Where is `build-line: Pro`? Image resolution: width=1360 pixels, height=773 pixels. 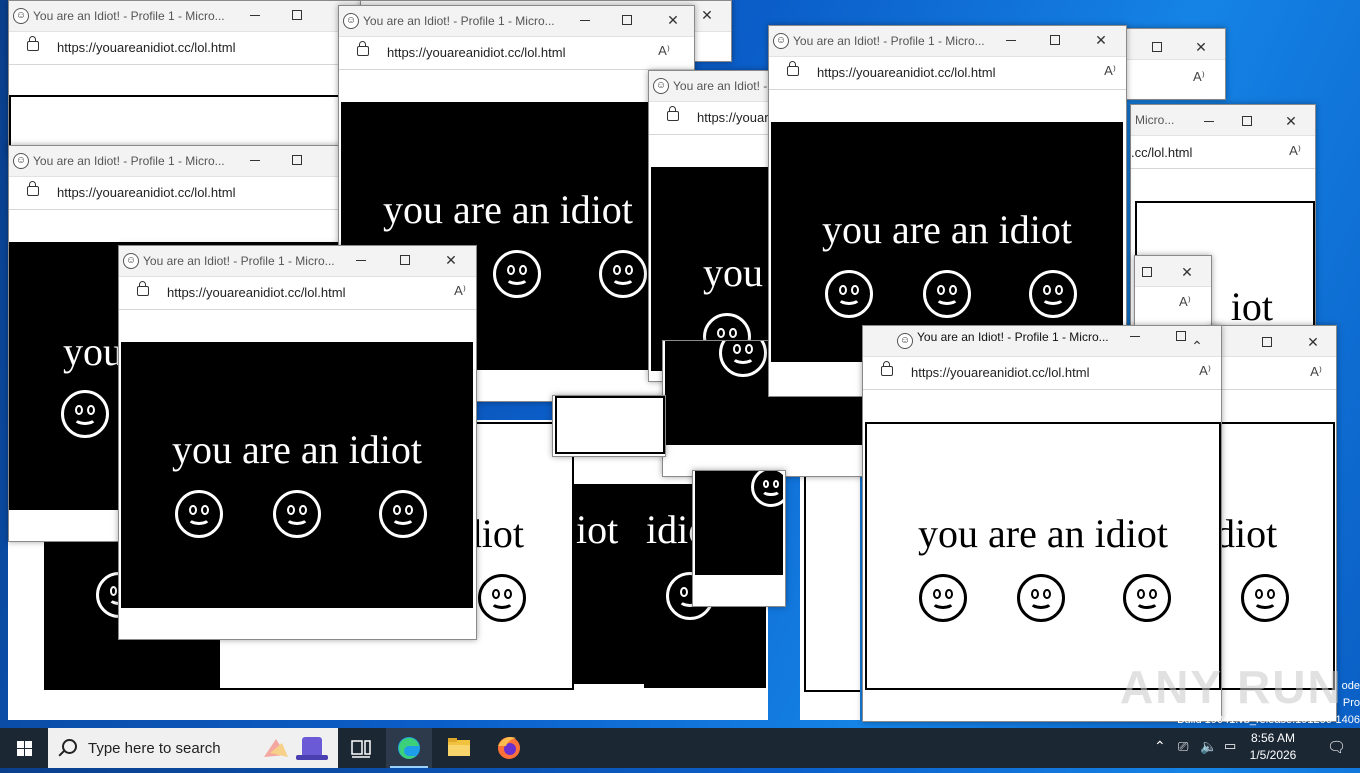 build-line: Pro is located at coordinates (1351, 703).